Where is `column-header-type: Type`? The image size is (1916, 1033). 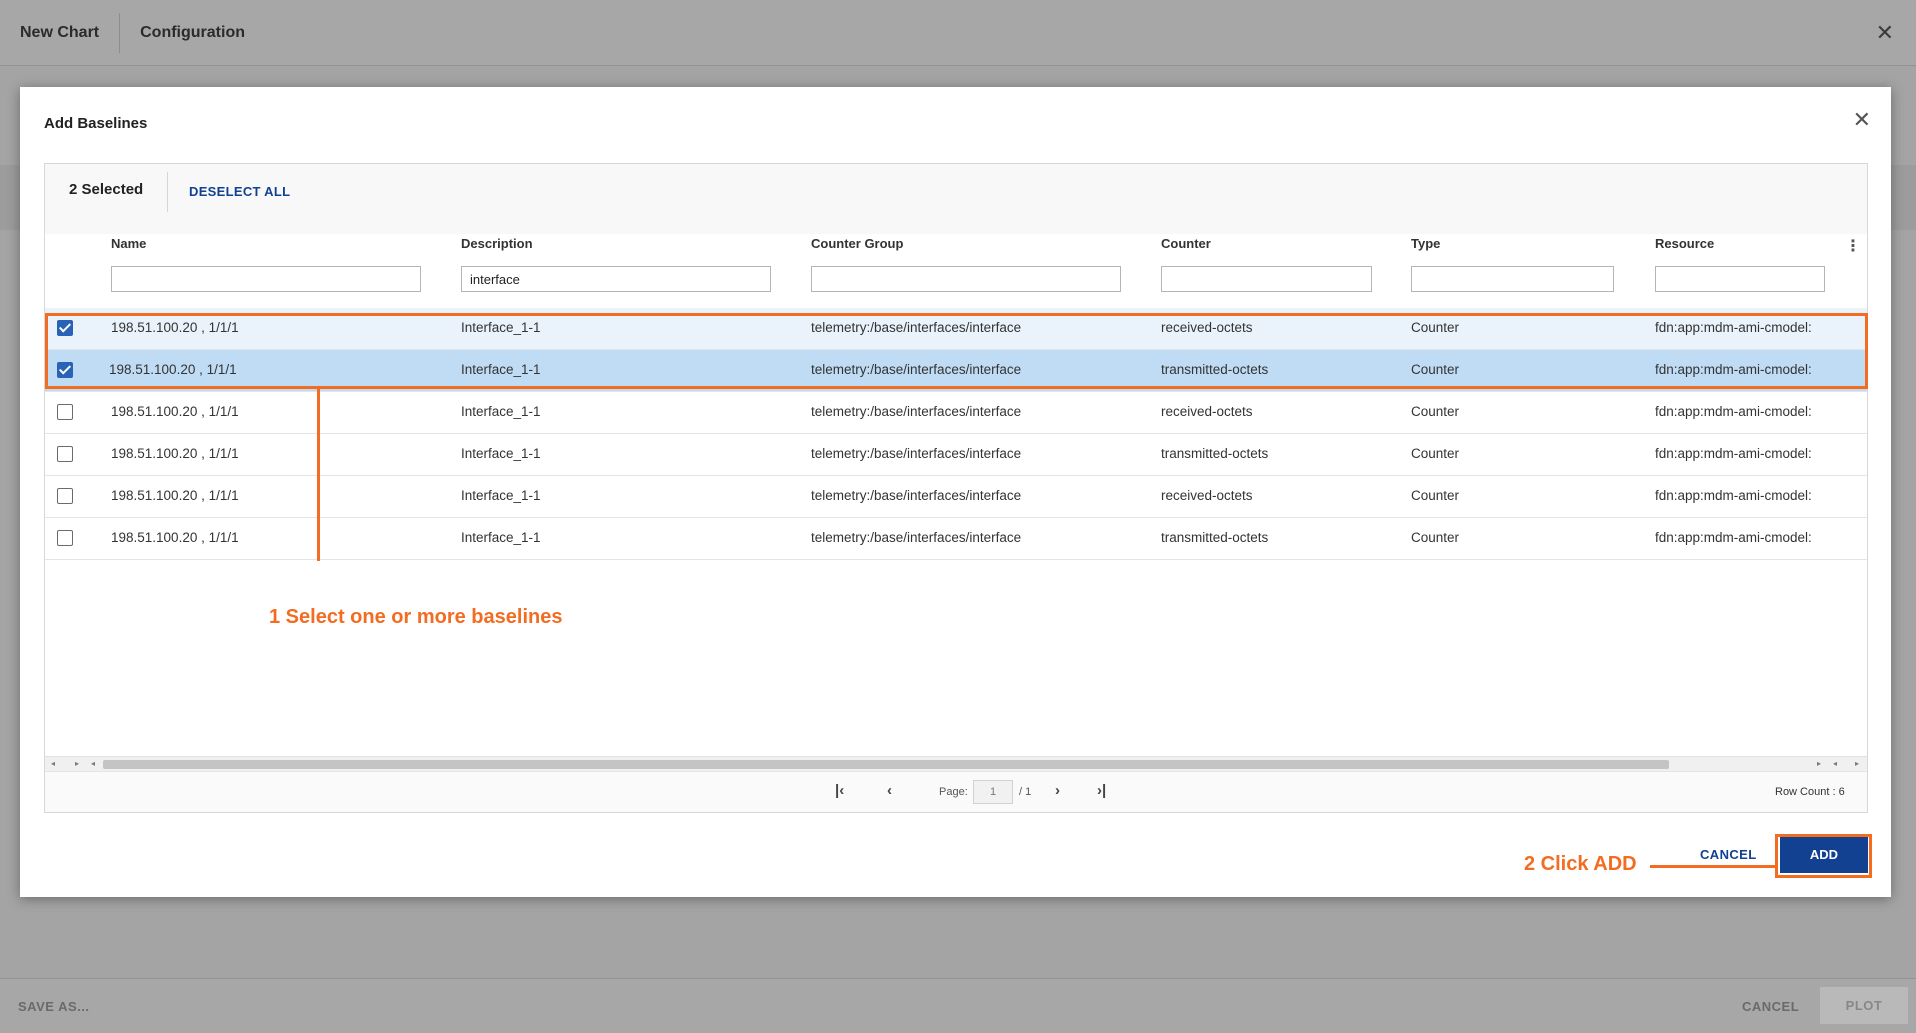
column-header-type: Type is located at coordinates (1425, 243).